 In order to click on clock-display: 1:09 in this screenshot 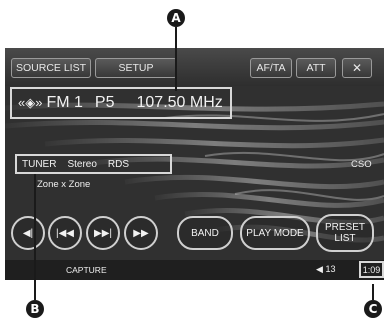, I will do `click(371, 269)`.